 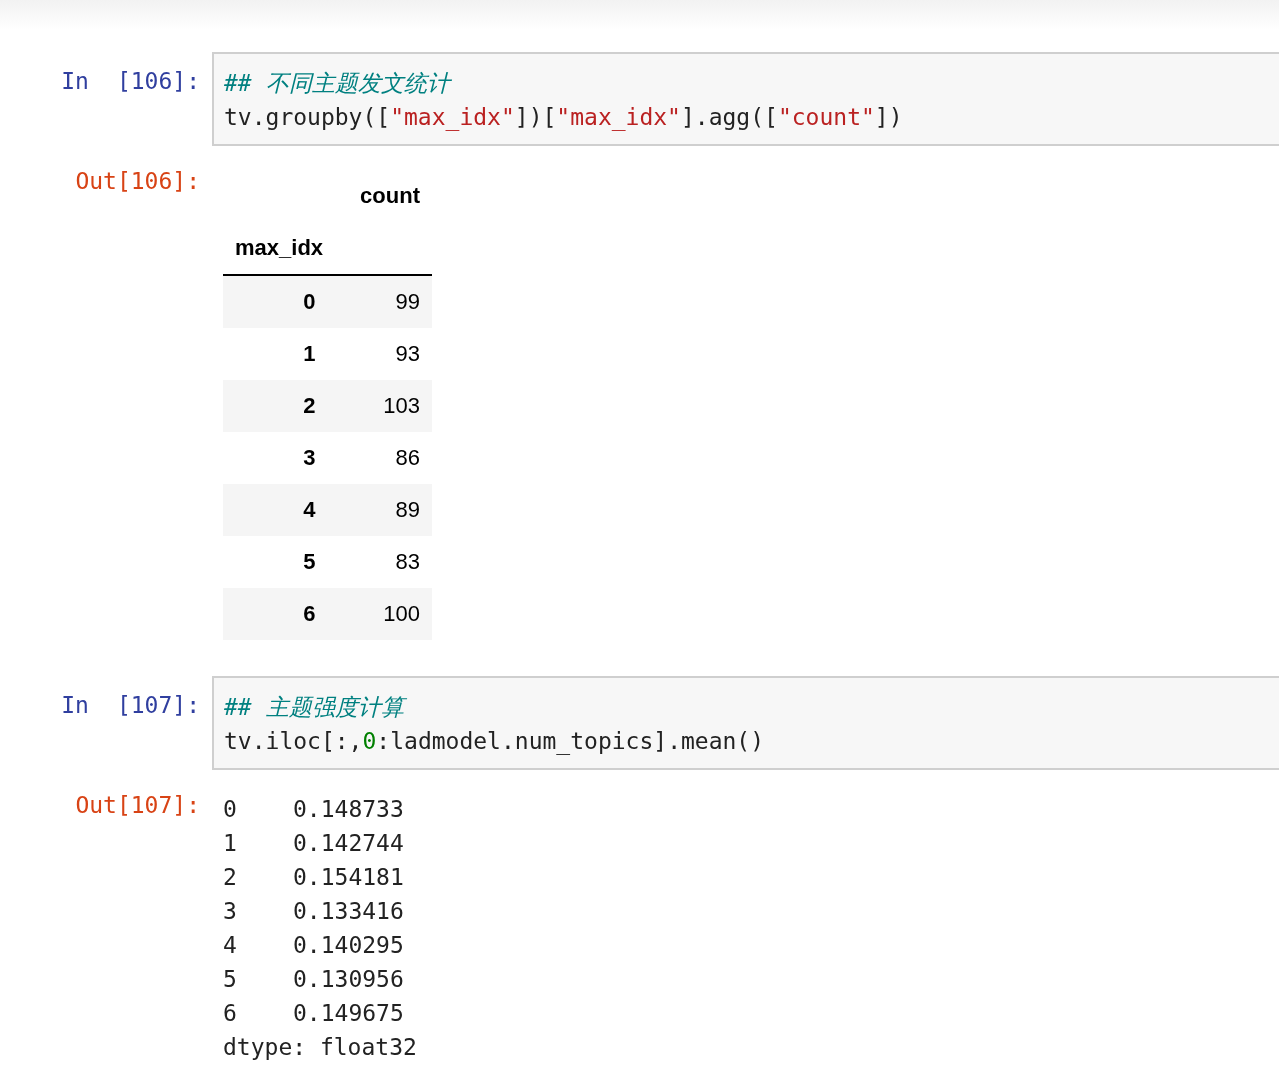 I want to click on series-value: 0.140295, so click(x=348, y=945).